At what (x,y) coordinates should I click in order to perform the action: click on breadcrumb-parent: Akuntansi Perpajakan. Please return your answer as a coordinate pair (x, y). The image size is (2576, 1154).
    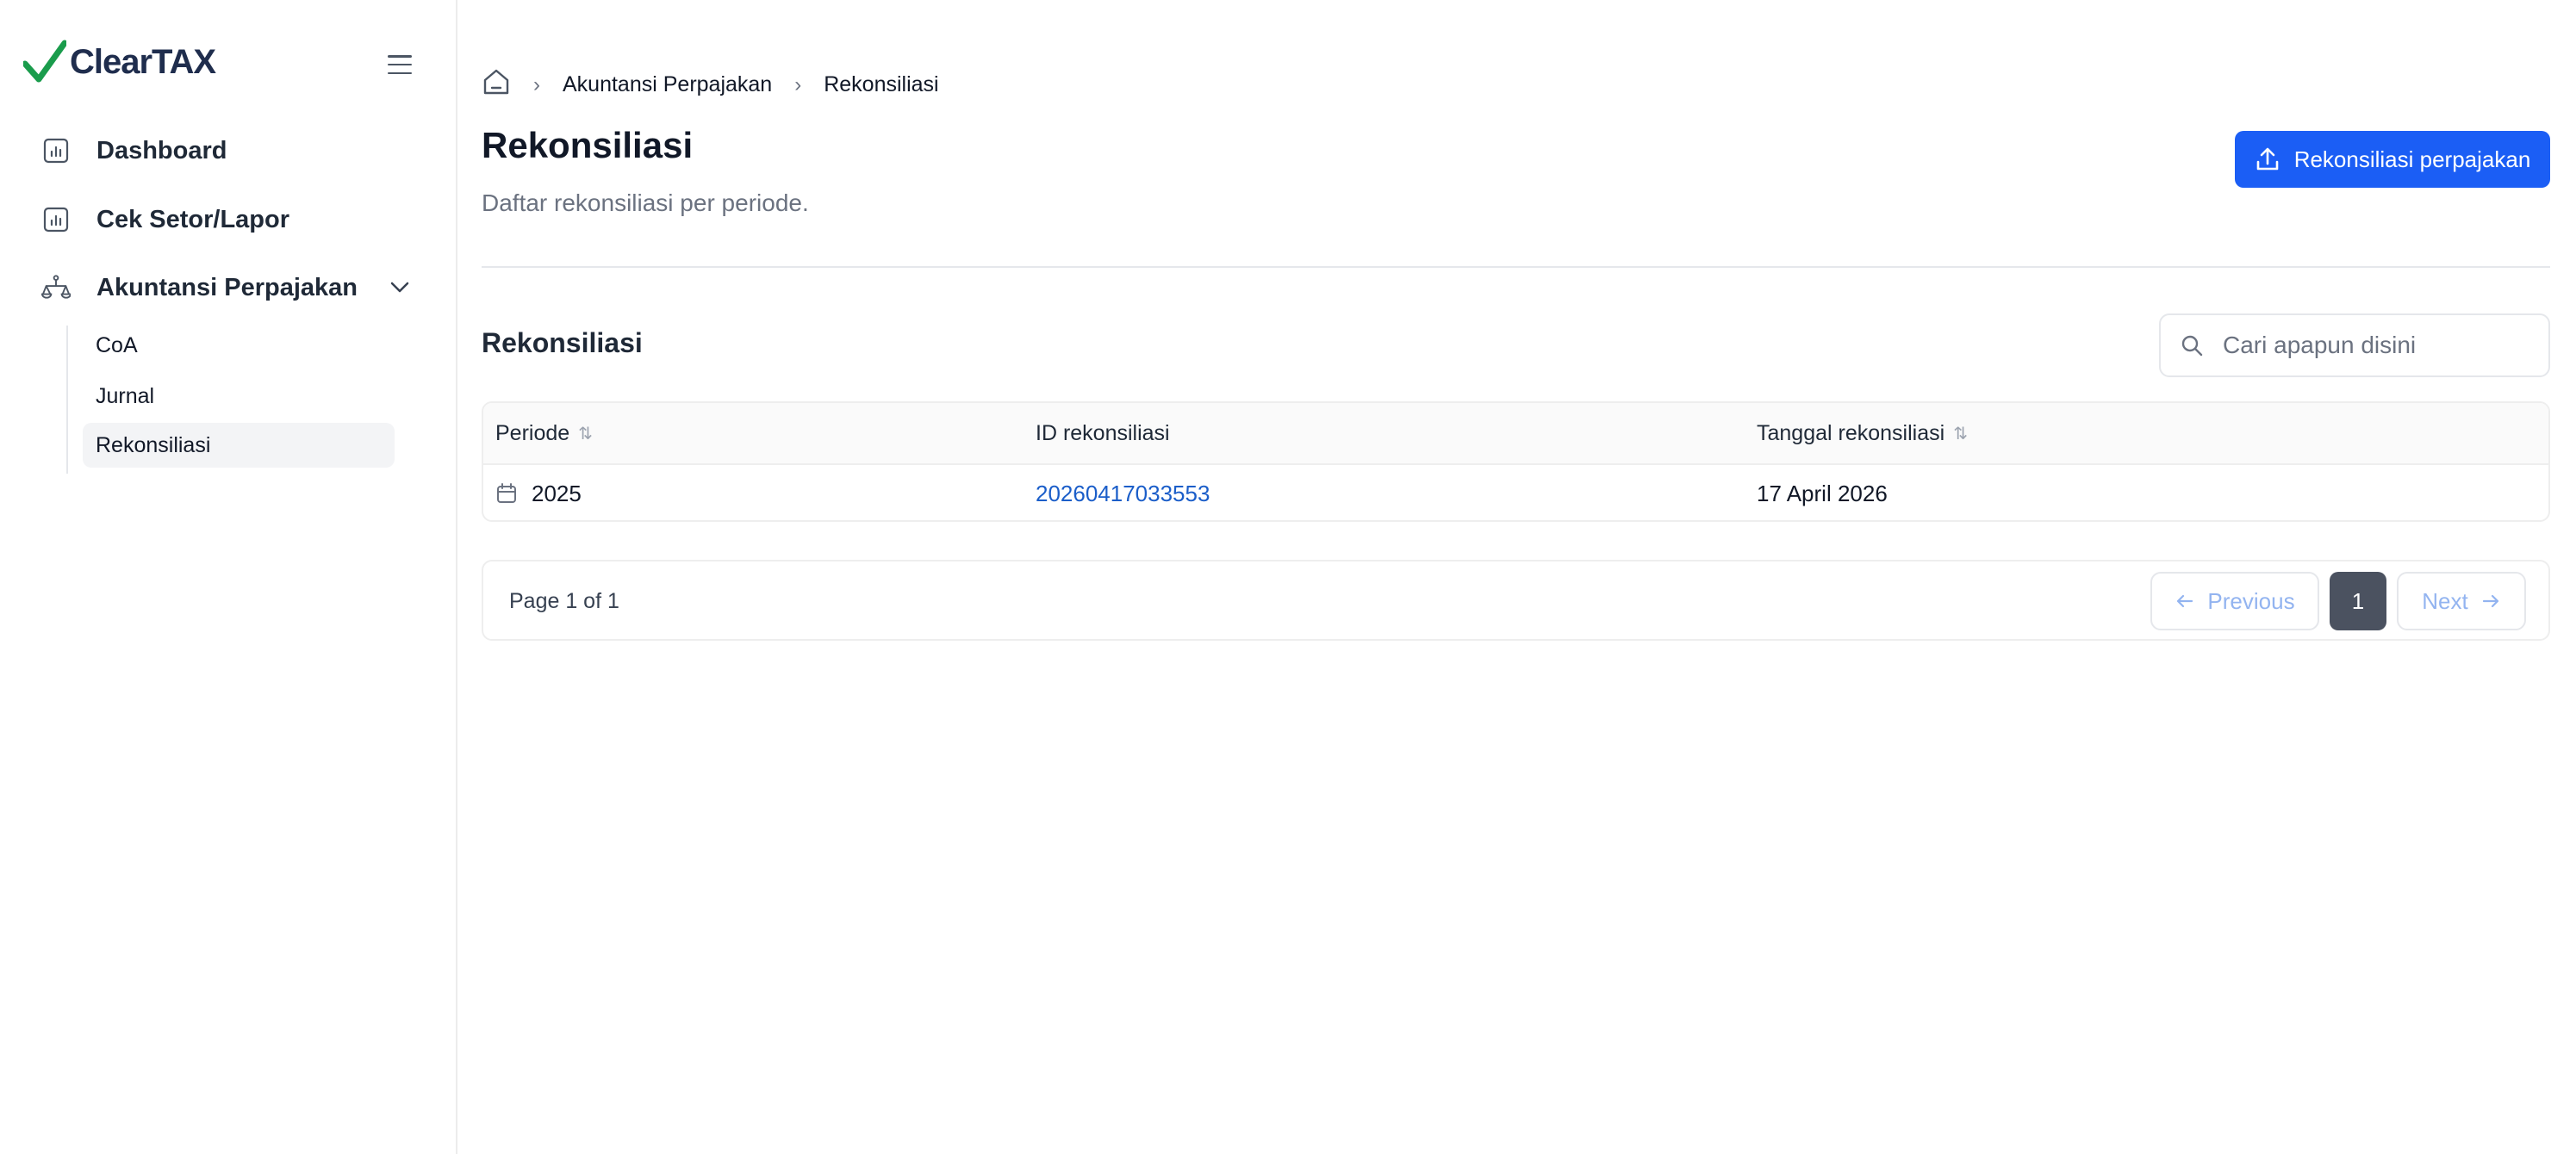
    Looking at the image, I should click on (668, 84).